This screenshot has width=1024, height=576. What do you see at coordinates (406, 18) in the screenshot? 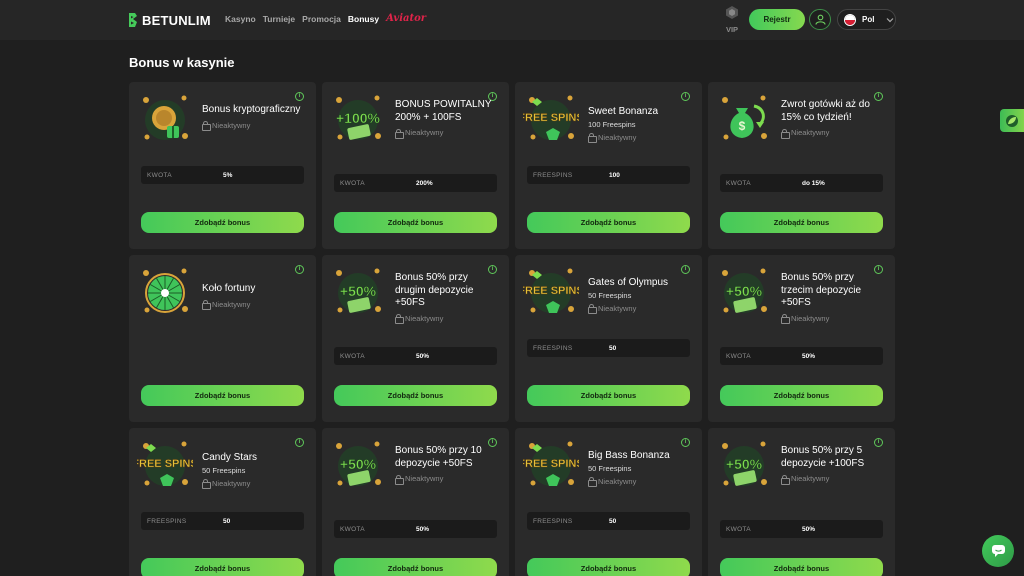
I see `nav-aviator: Aviator` at bounding box center [406, 18].